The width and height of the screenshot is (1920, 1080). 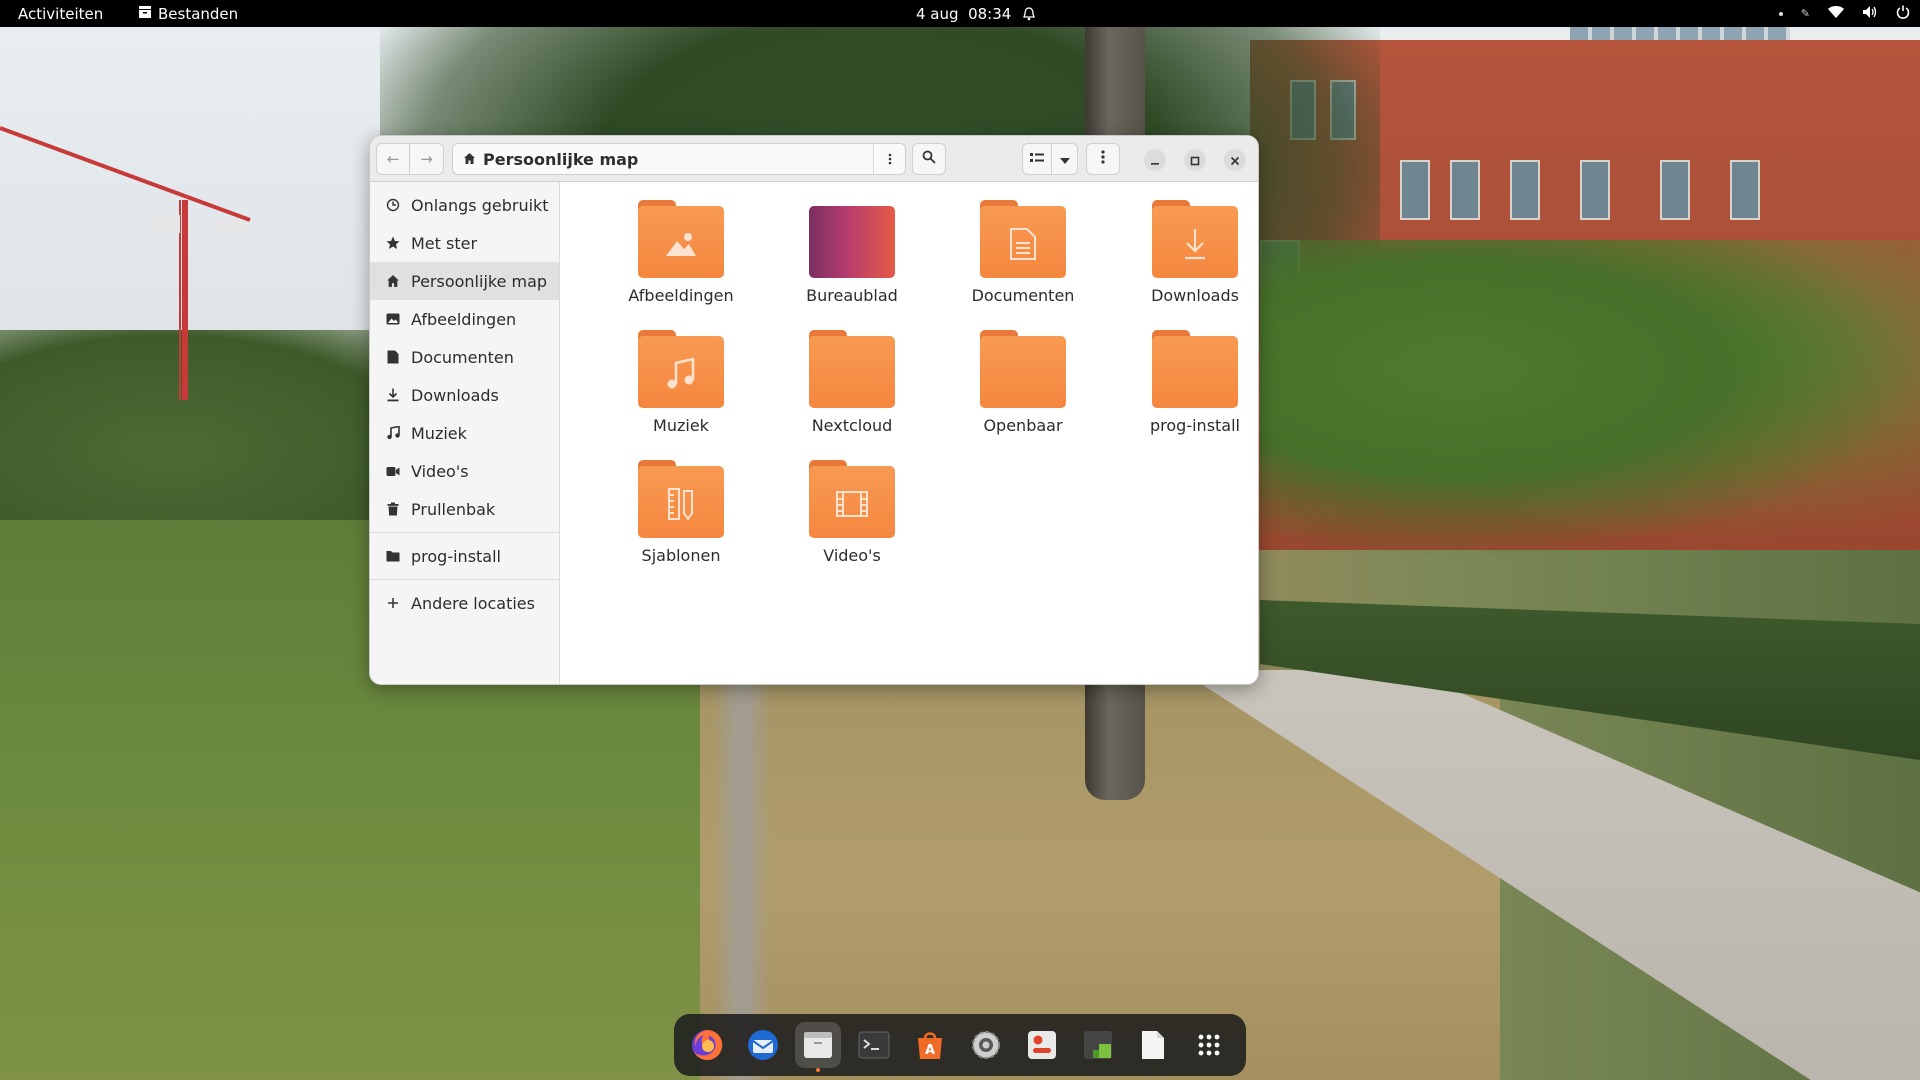 What do you see at coordinates (1023, 425) in the screenshot?
I see `folder-name: Openbaar` at bounding box center [1023, 425].